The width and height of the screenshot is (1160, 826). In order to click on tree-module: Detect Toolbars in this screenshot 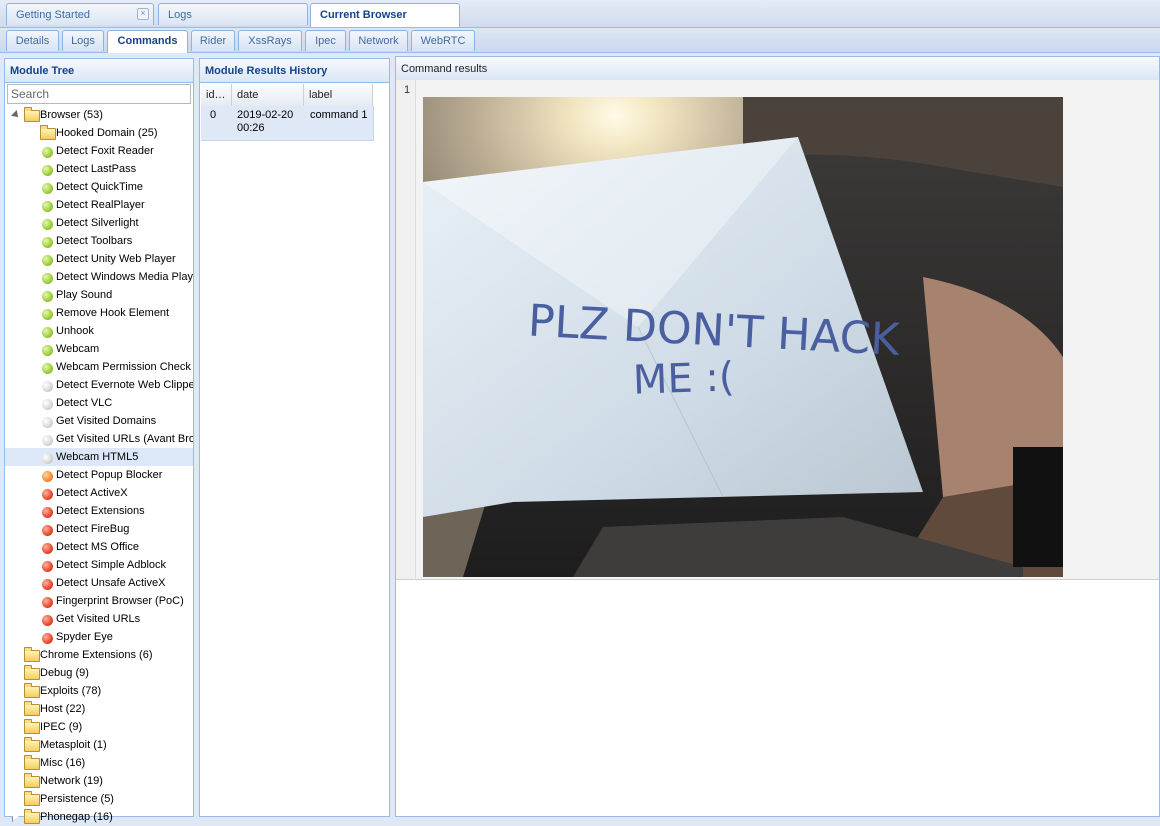, I will do `click(99, 241)`.